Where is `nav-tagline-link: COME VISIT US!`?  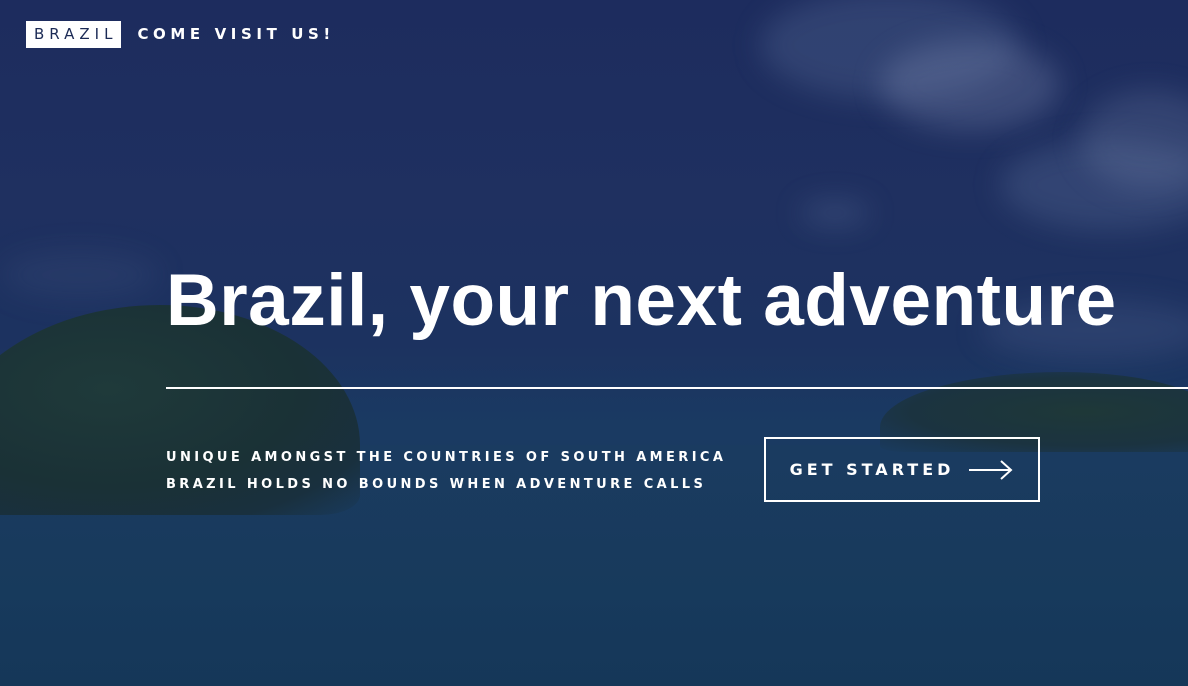 nav-tagline-link: COME VISIT US! is located at coordinates (235, 34).